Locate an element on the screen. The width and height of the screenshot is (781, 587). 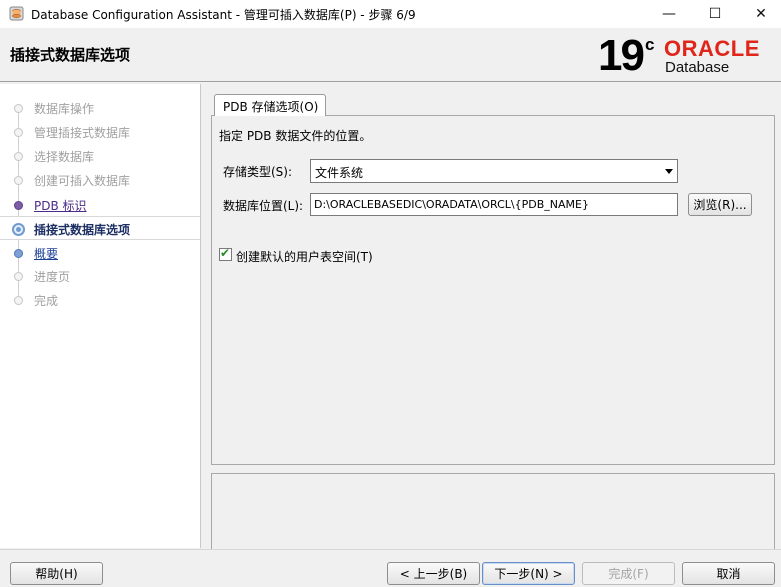
nav-step-label: 管理插接式数据库 is located at coordinates (82, 133).